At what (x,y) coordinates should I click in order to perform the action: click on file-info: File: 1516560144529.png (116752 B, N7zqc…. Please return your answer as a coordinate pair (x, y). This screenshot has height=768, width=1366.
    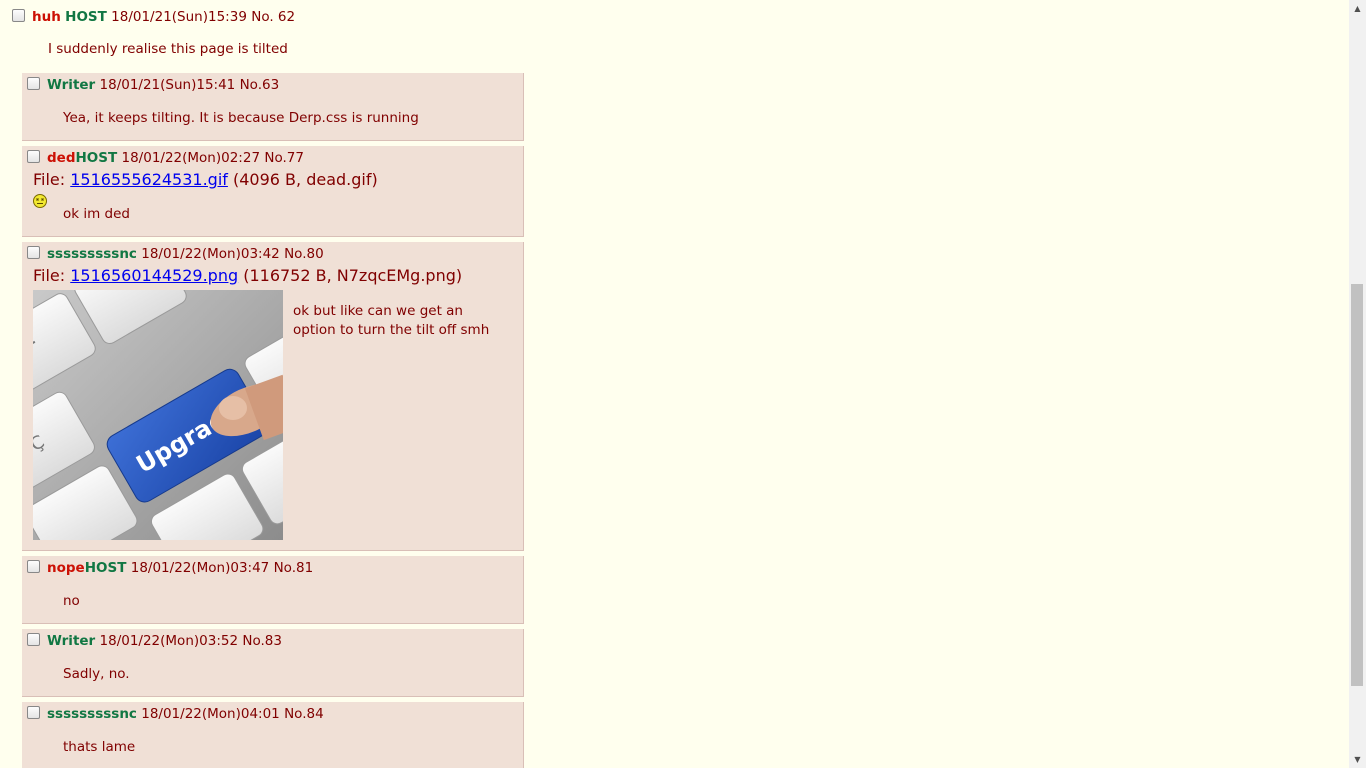
    Looking at the image, I should click on (247, 275).